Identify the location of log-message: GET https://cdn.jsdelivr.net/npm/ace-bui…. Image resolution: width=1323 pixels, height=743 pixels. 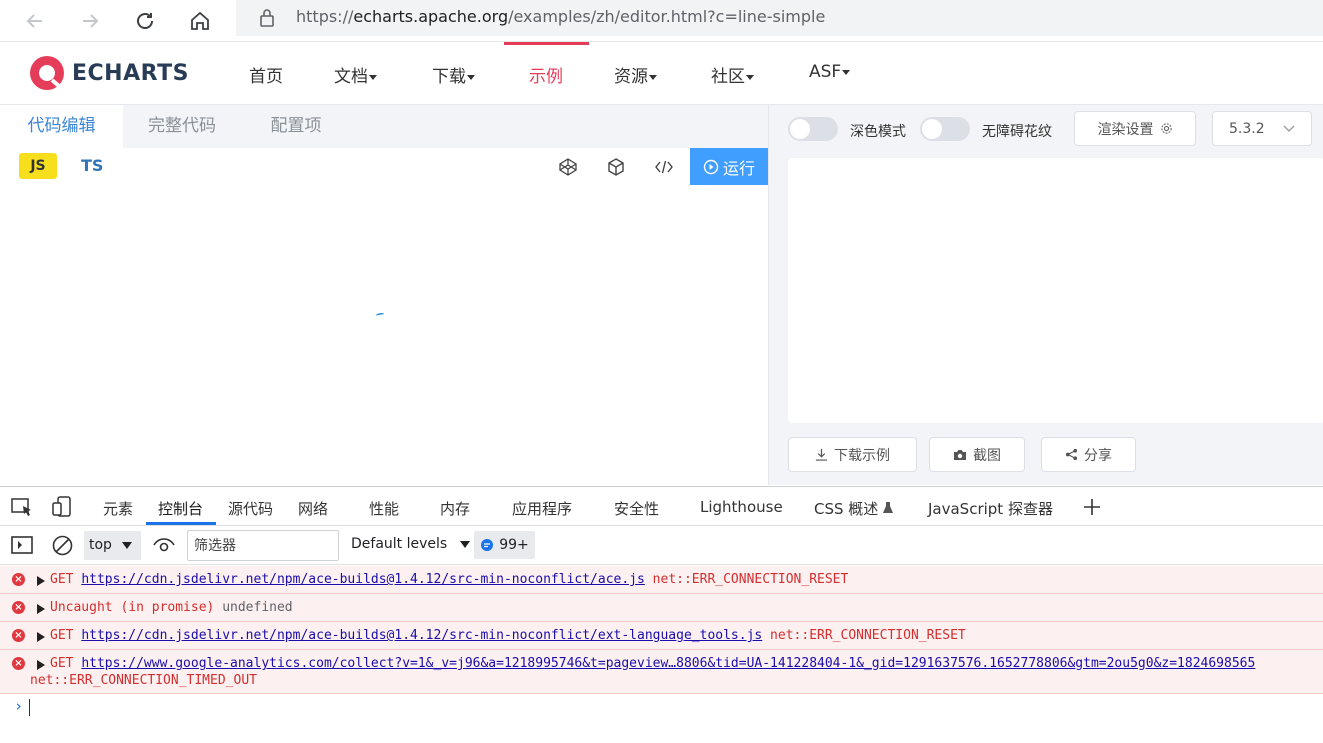
(449, 579).